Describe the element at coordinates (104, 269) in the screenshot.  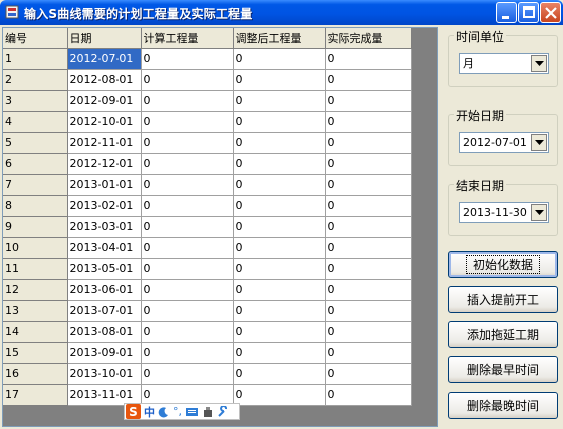
I see `cell-date: 2013-05-01` at that location.